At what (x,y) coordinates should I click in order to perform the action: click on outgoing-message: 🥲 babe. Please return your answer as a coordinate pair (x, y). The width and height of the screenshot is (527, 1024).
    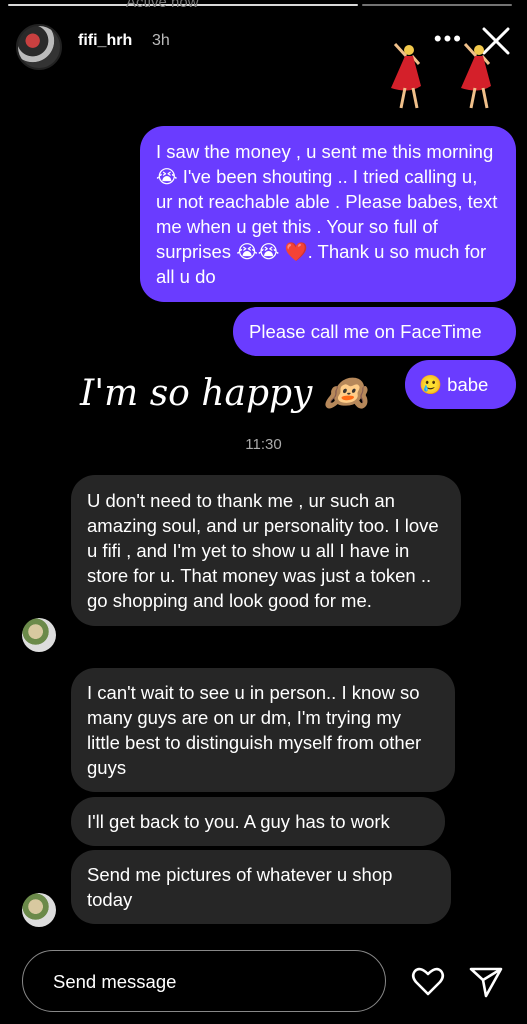
    Looking at the image, I should click on (460, 384).